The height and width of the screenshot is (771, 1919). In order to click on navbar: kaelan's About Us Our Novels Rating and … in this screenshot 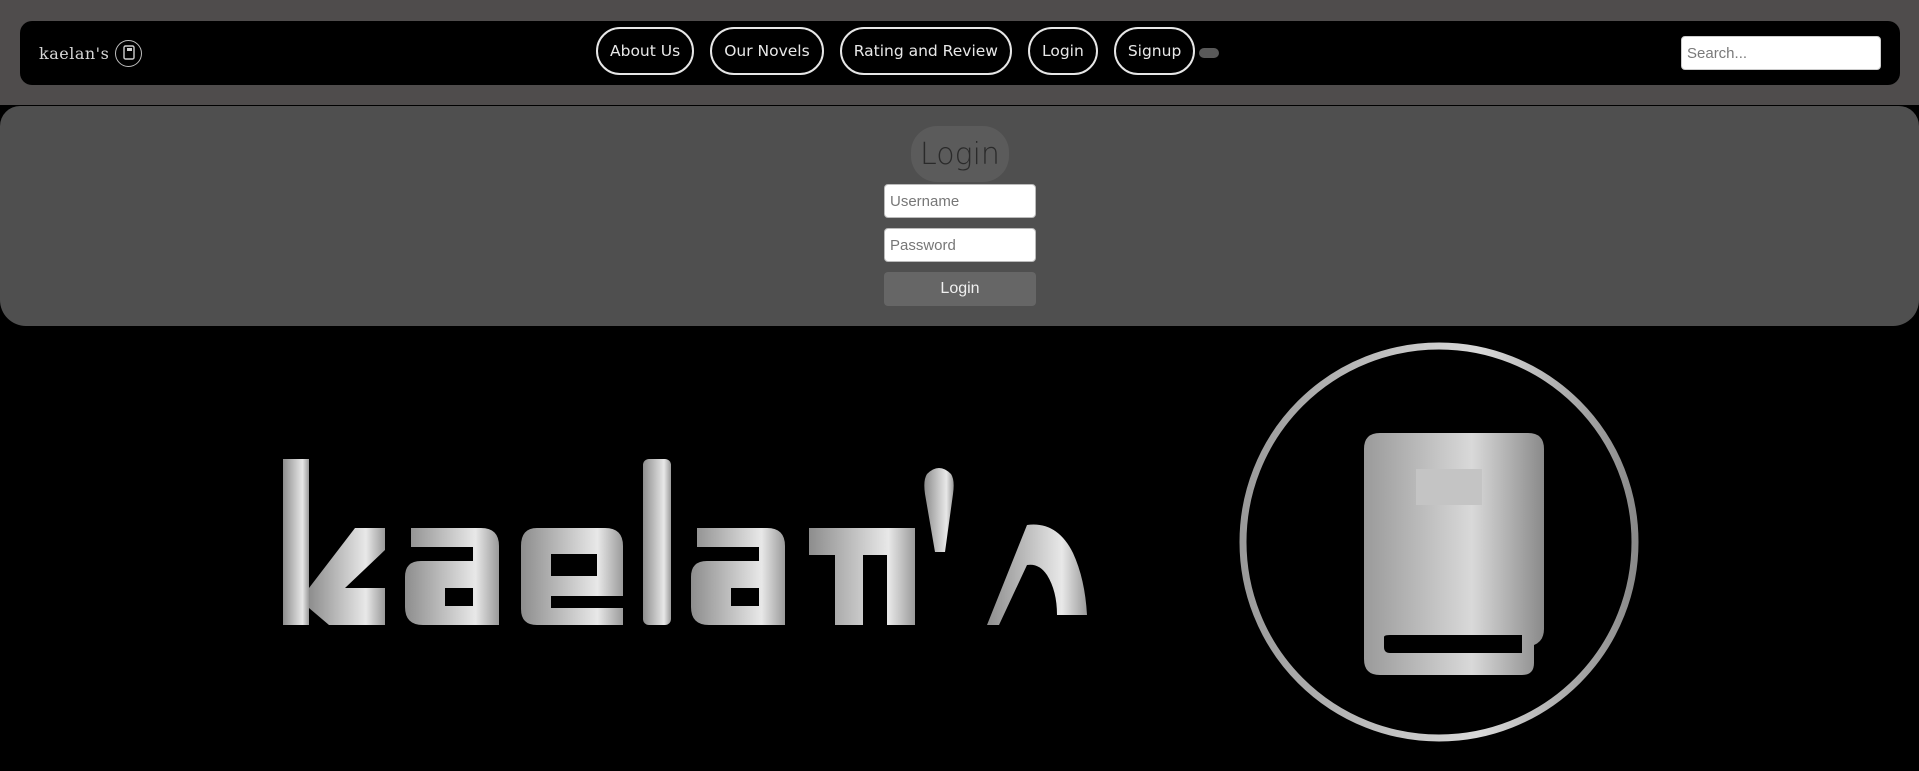, I will do `click(960, 53)`.